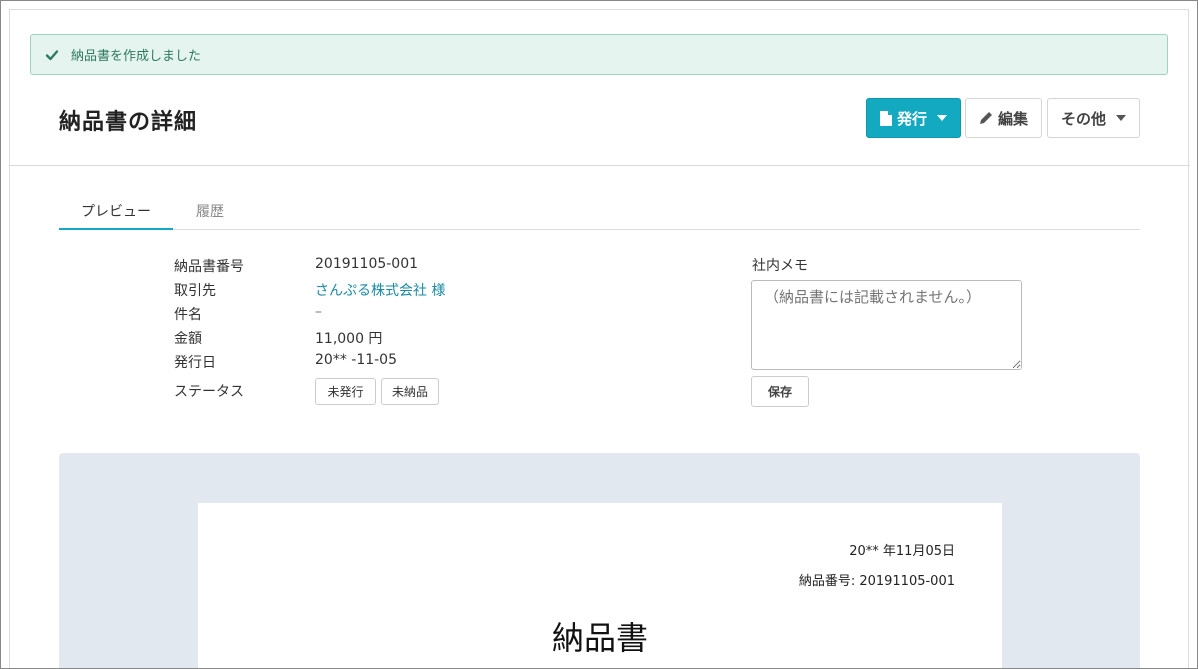 This screenshot has width=1198, height=669. What do you see at coordinates (380, 290) in the screenshot?
I see `client-link: さんぷる株式会社 様` at bounding box center [380, 290].